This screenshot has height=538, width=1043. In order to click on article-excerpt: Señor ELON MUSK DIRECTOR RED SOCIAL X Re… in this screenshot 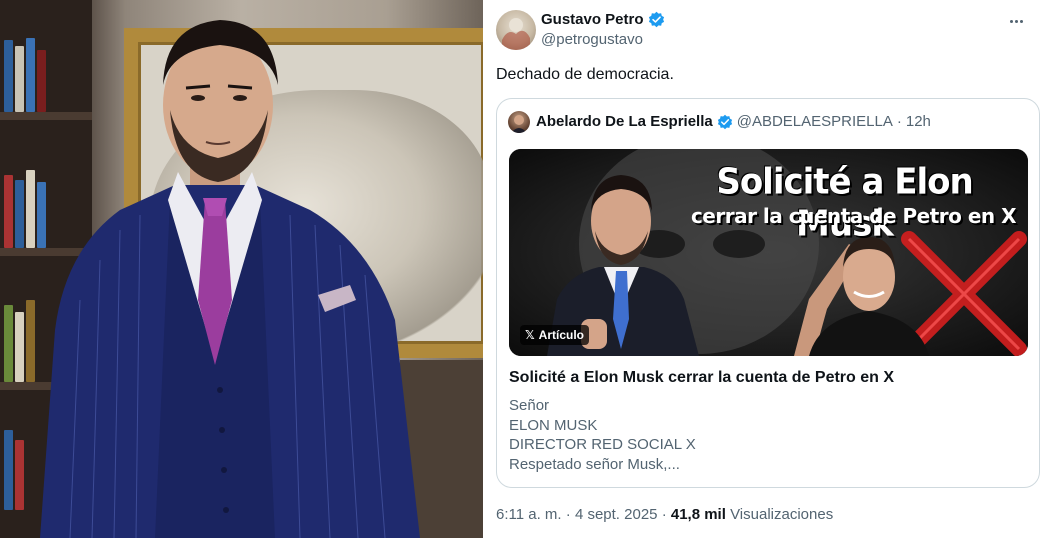, I will do `click(602, 435)`.